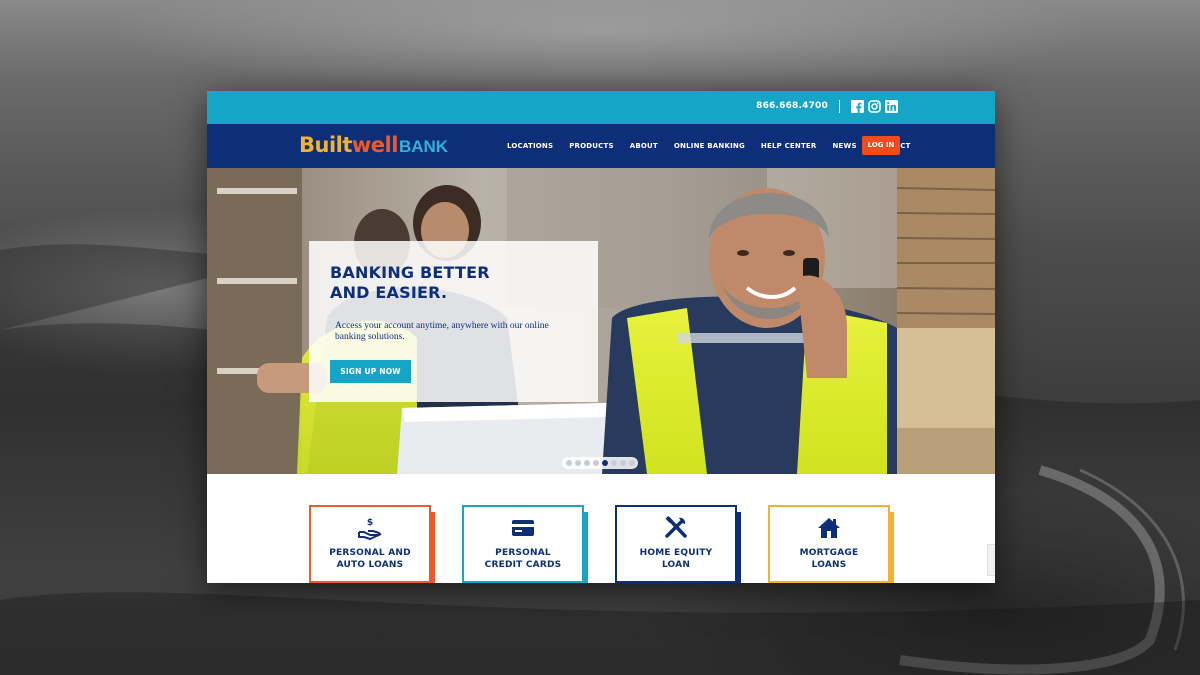 The height and width of the screenshot is (675, 1200). Describe the element at coordinates (792, 106) in the screenshot. I see `phone-number: 866.668.4700` at that location.